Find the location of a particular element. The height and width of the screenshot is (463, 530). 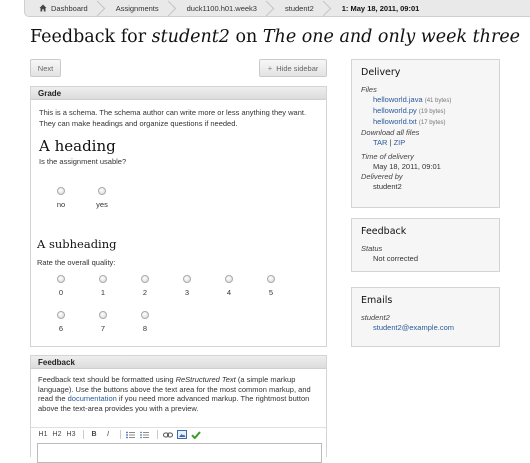

preview-check-icon is located at coordinates (196, 434).